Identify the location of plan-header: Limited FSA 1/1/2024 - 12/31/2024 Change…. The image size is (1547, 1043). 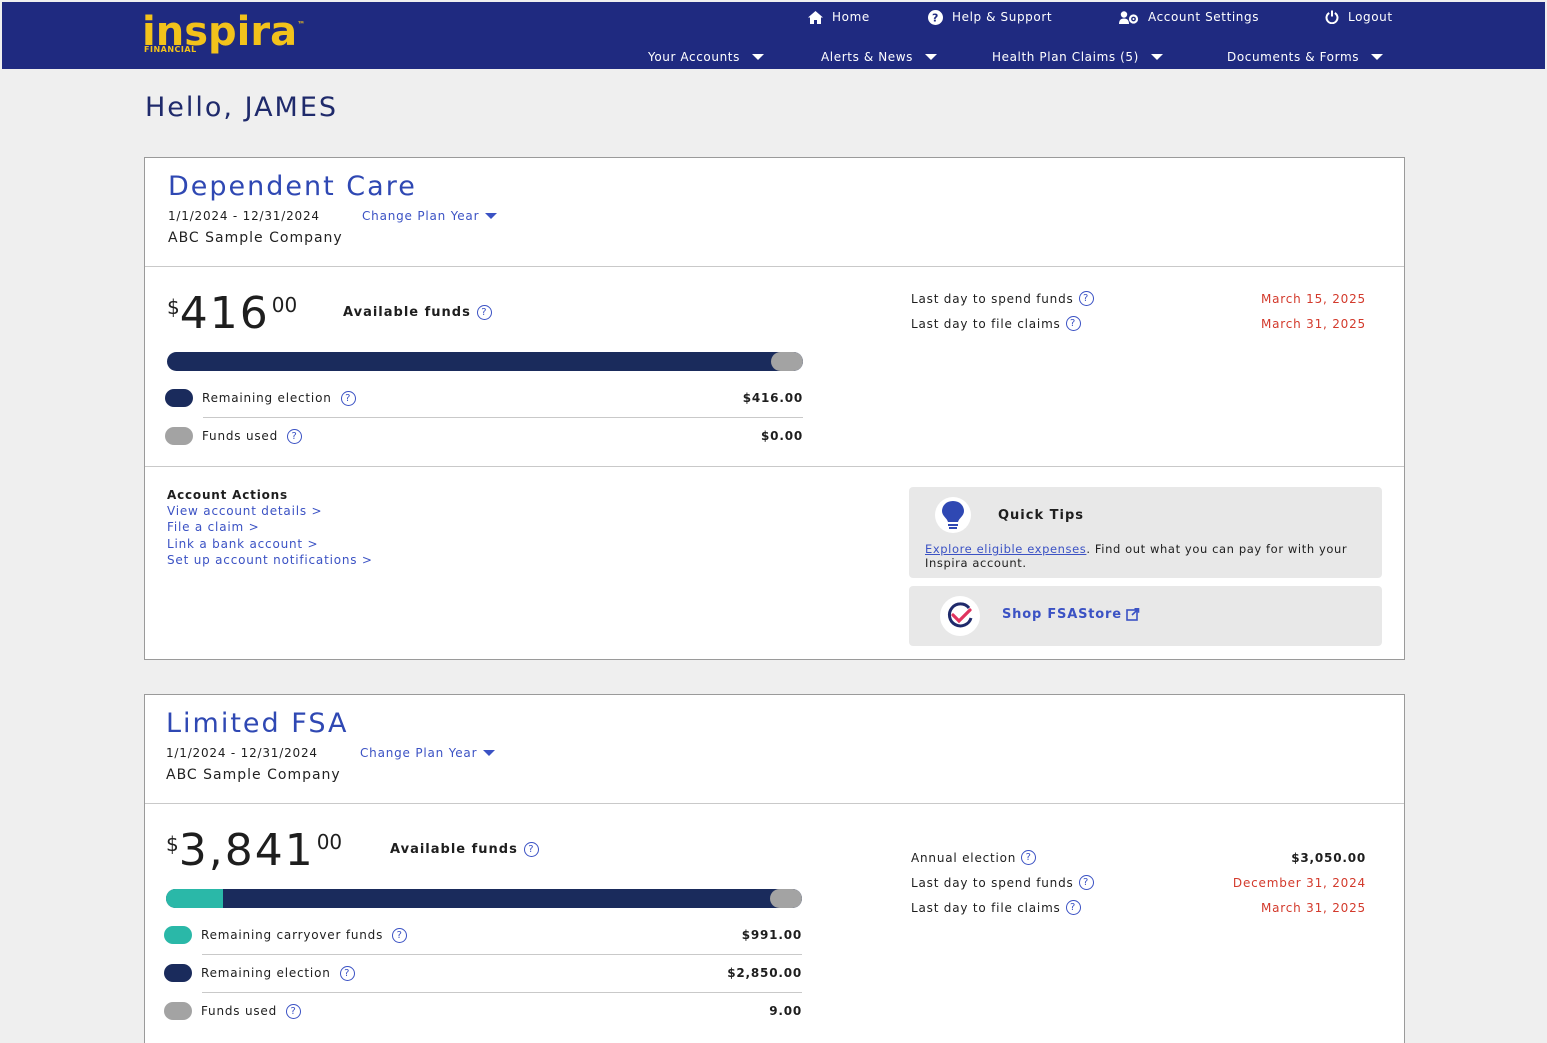
(774, 749).